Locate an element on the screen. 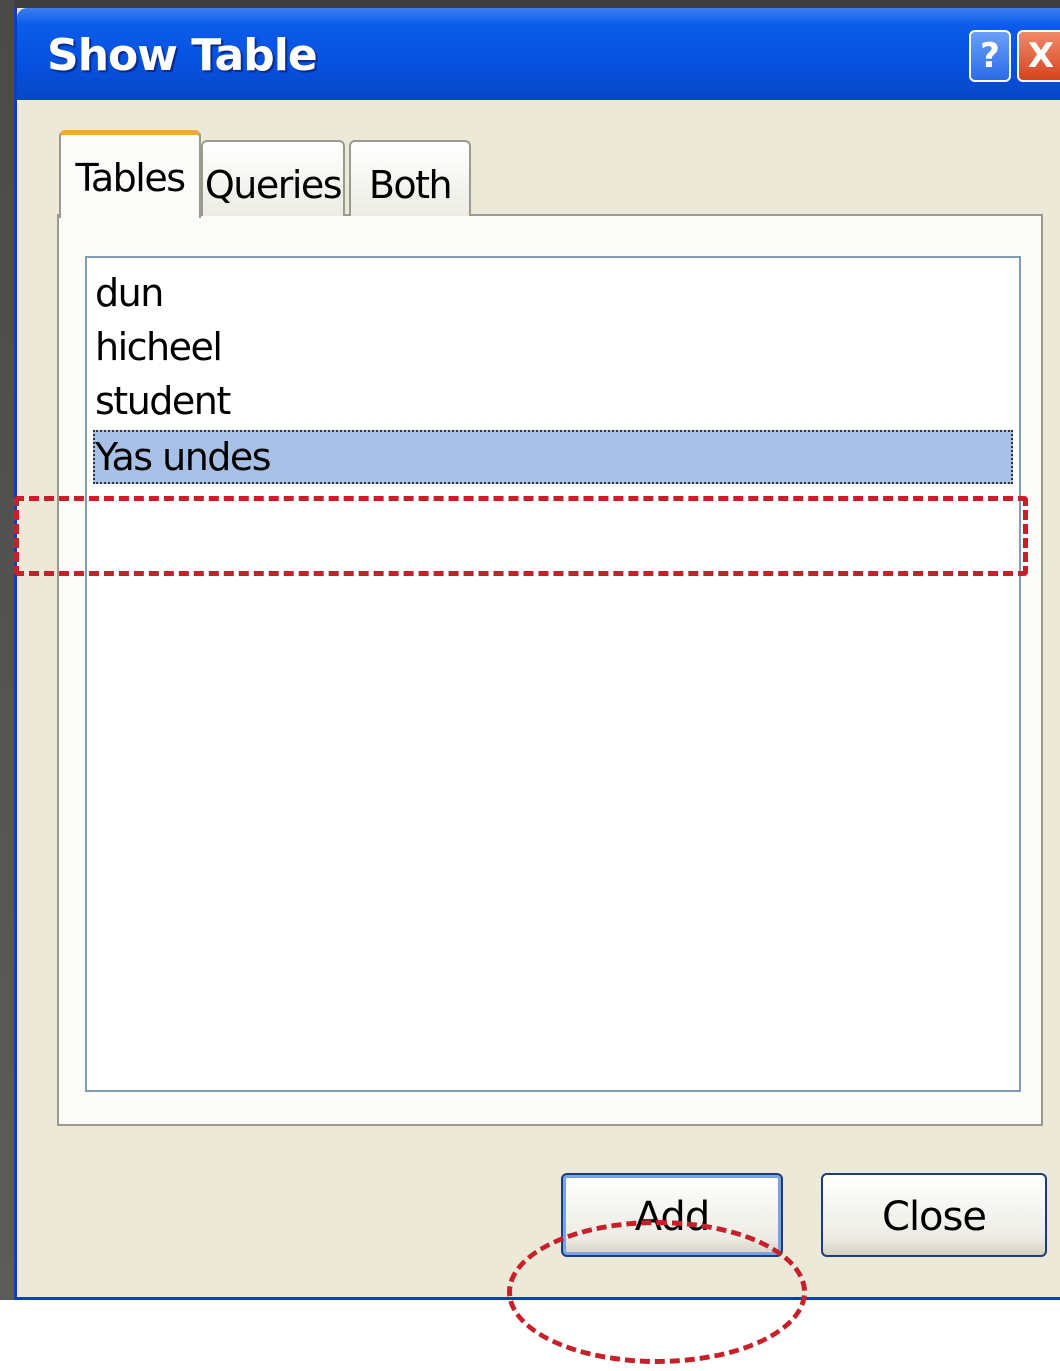 The width and height of the screenshot is (1060, 1371). annotation-dashed-ellipse is located at coordinates (657, 1292).